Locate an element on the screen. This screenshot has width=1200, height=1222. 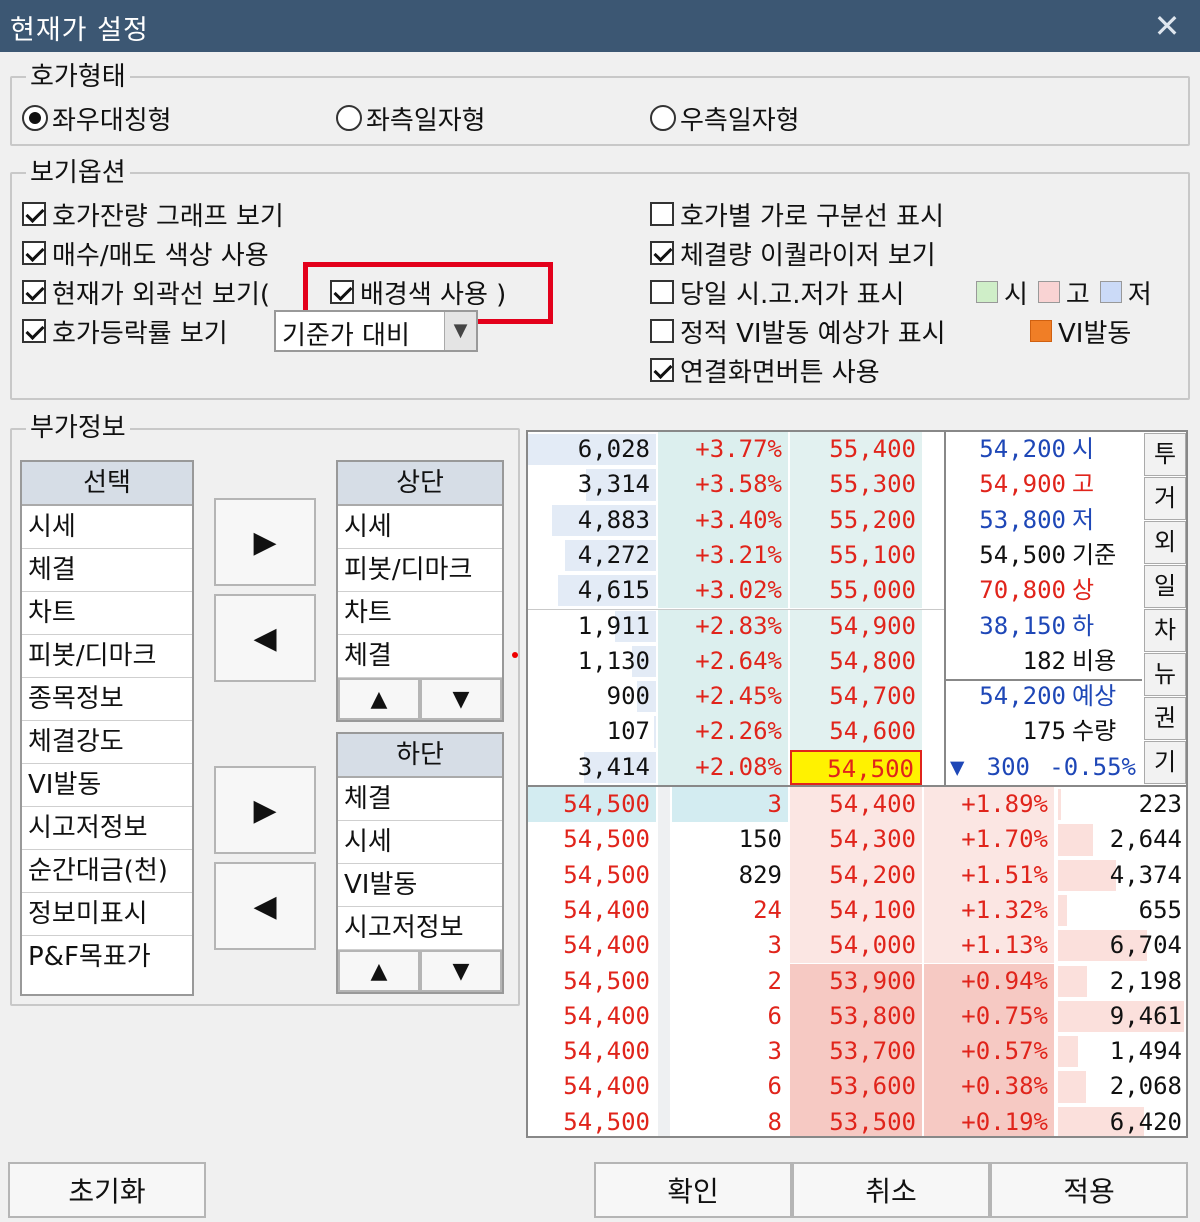
list-item: 정보미표시 is located at coordinates (107, 914).